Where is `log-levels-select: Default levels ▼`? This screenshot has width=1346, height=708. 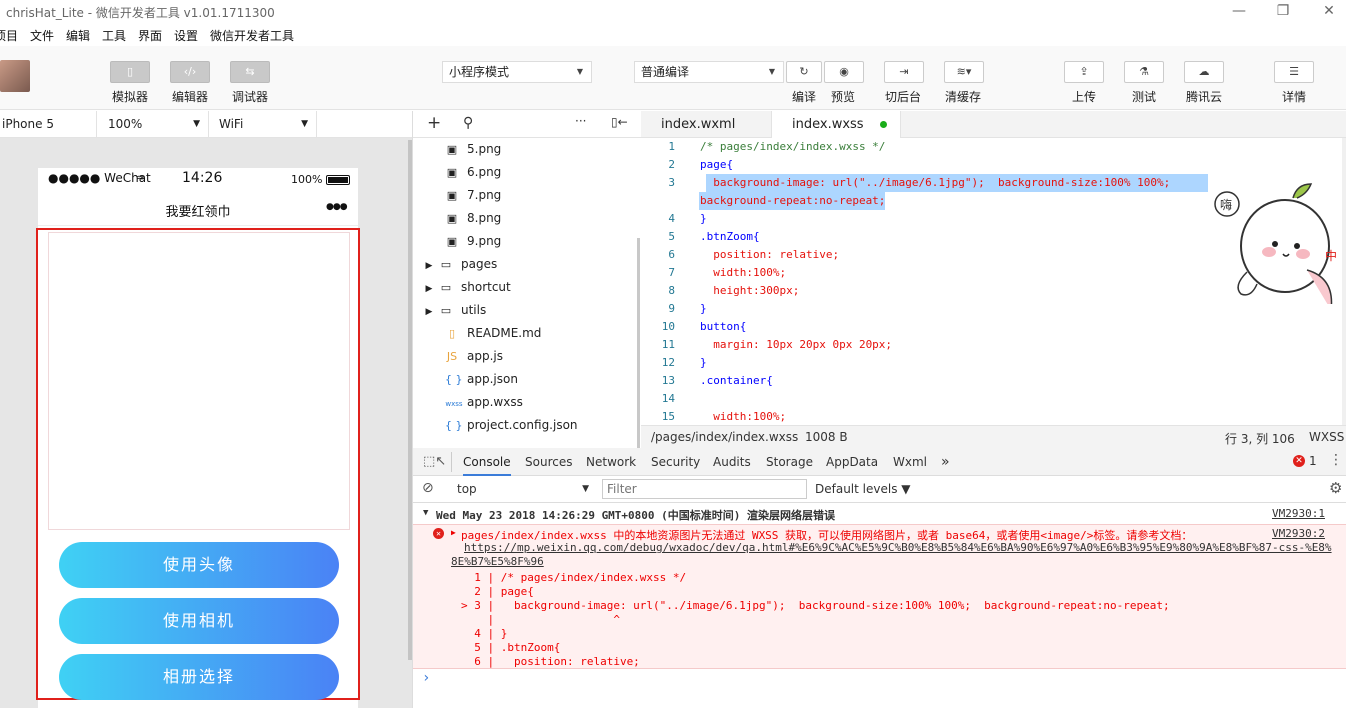
log-levels-select: Default levels ▼ is located at coordinates (863, 489).